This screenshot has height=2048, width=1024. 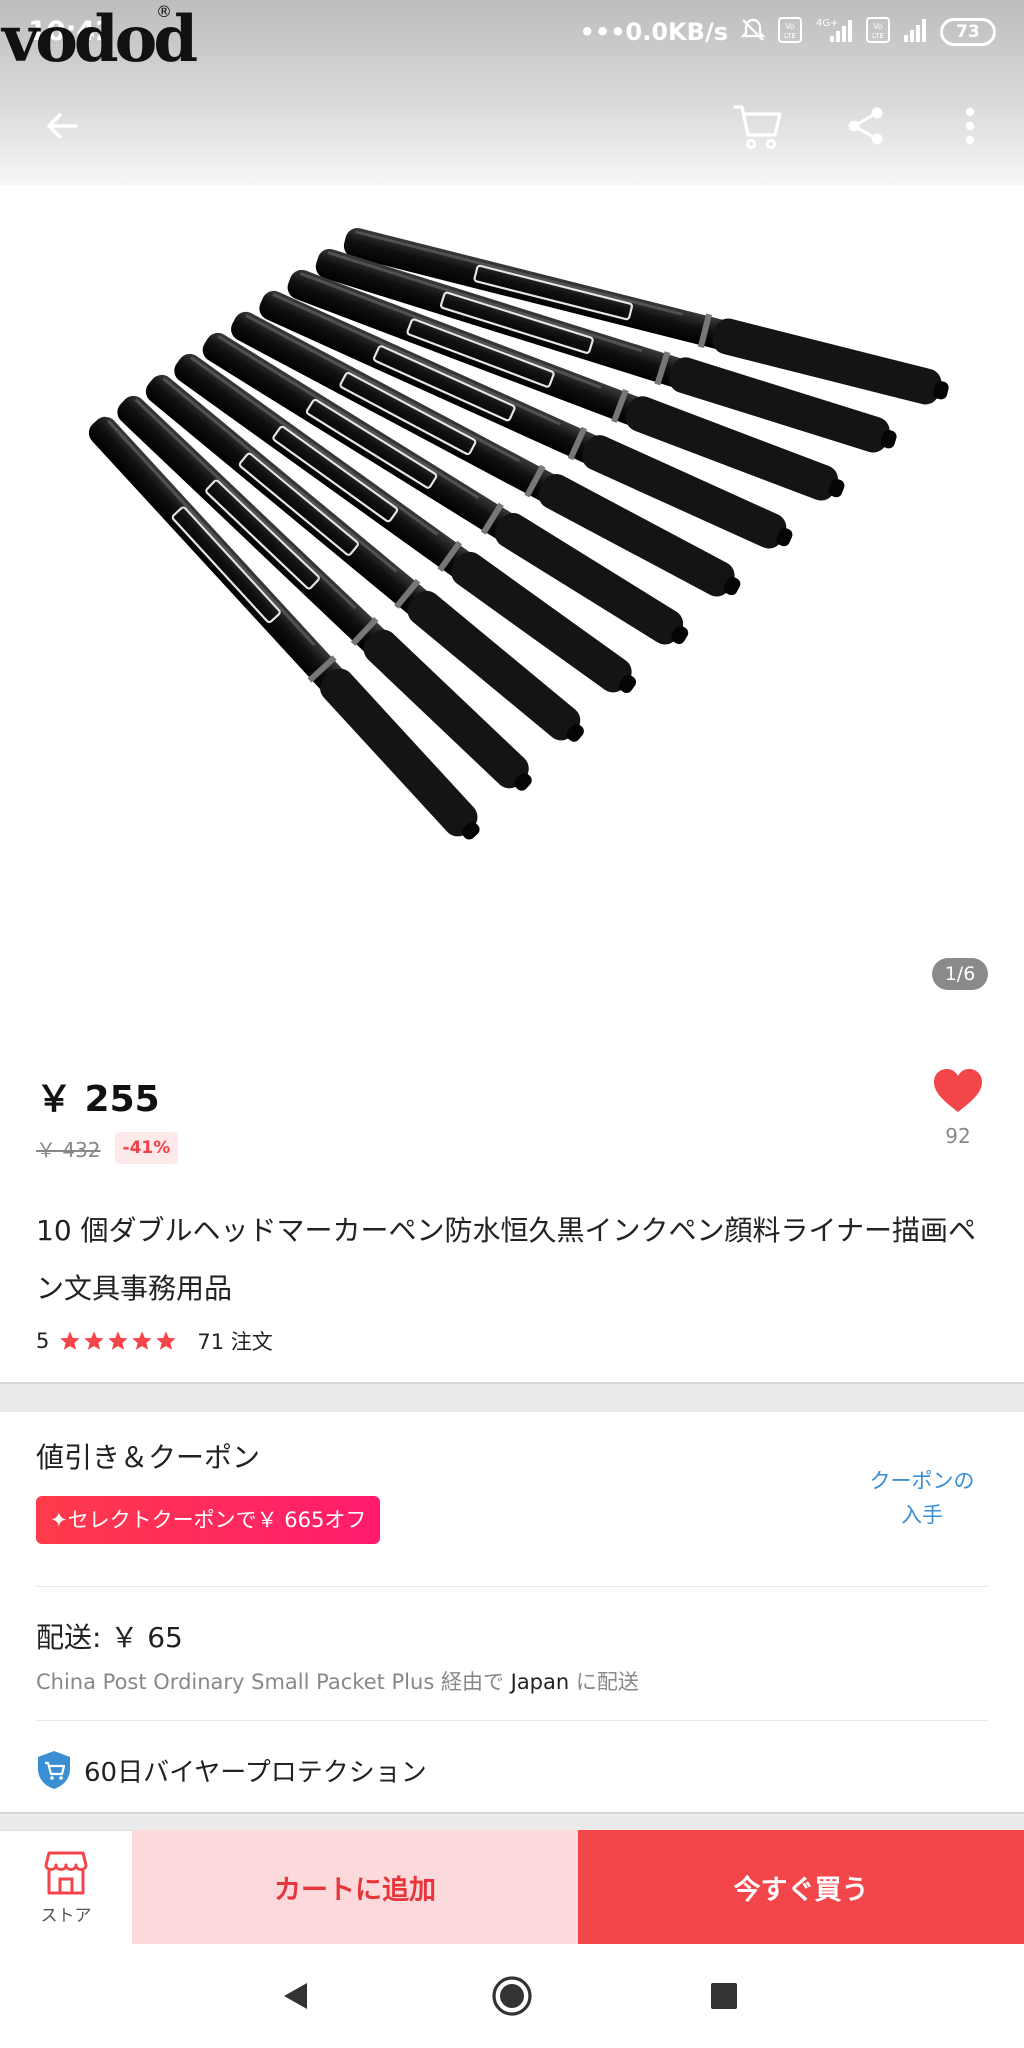 I want to click on toolbar, so click(x=512, y=123).